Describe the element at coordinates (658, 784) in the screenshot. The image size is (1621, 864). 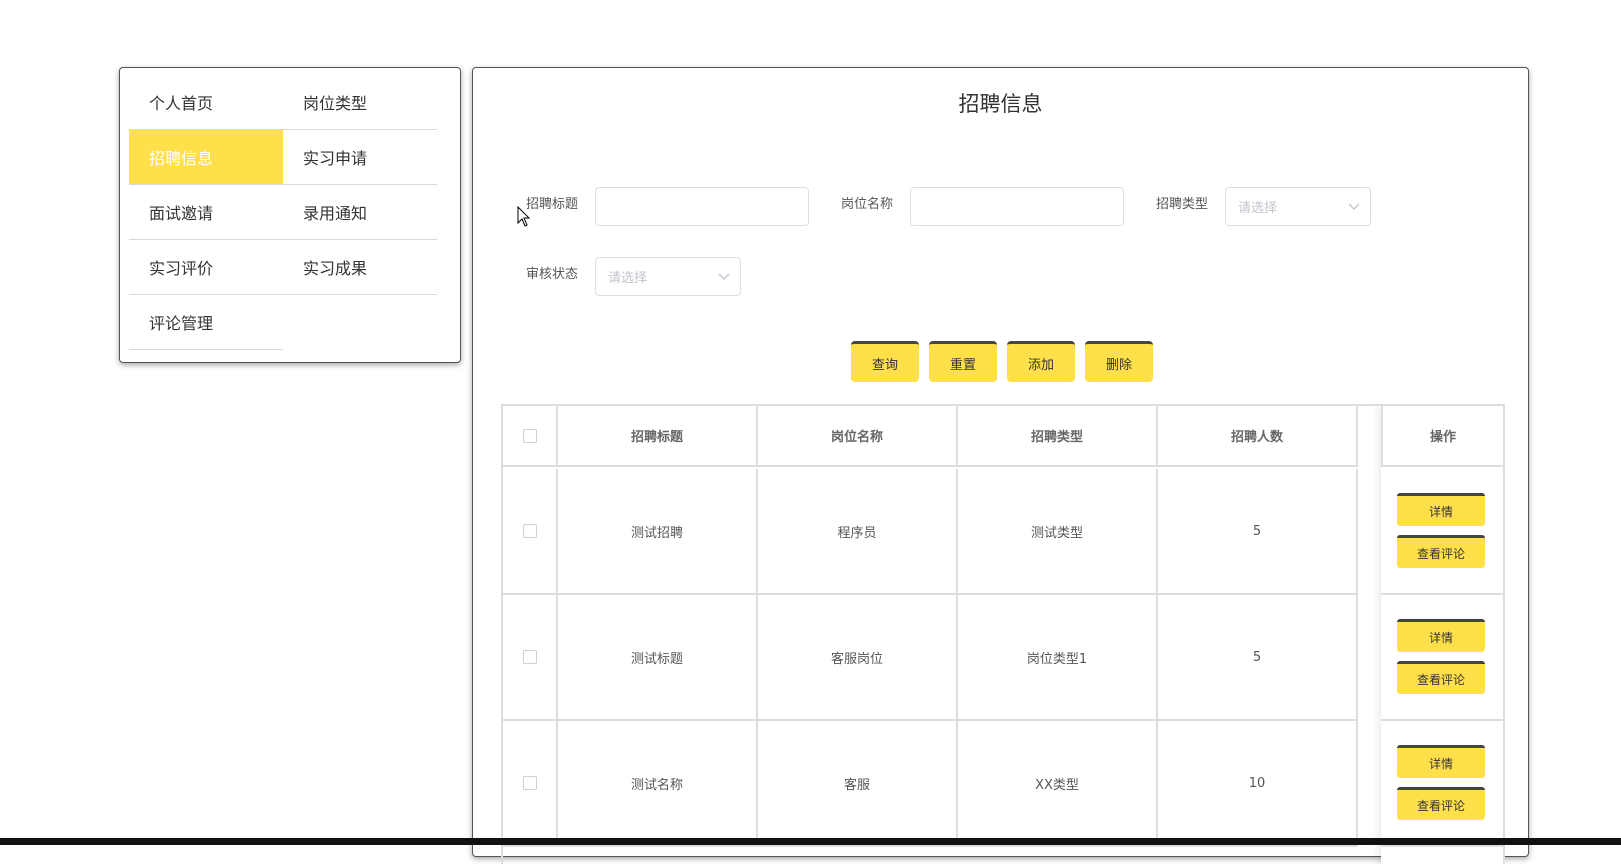
I see `cell-title: 测试名称` at that location.